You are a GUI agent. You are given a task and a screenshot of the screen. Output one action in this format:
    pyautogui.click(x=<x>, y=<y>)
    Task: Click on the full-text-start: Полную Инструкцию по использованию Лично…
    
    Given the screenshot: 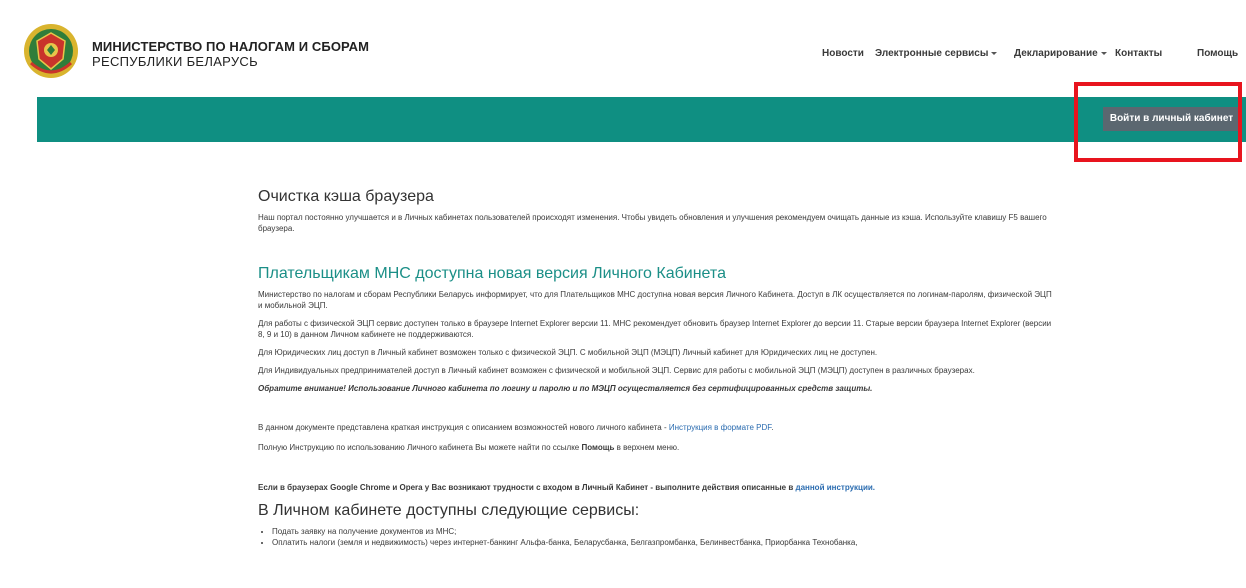 What is the action you would take?
    pyautogui.click(x=420, y=447)
    